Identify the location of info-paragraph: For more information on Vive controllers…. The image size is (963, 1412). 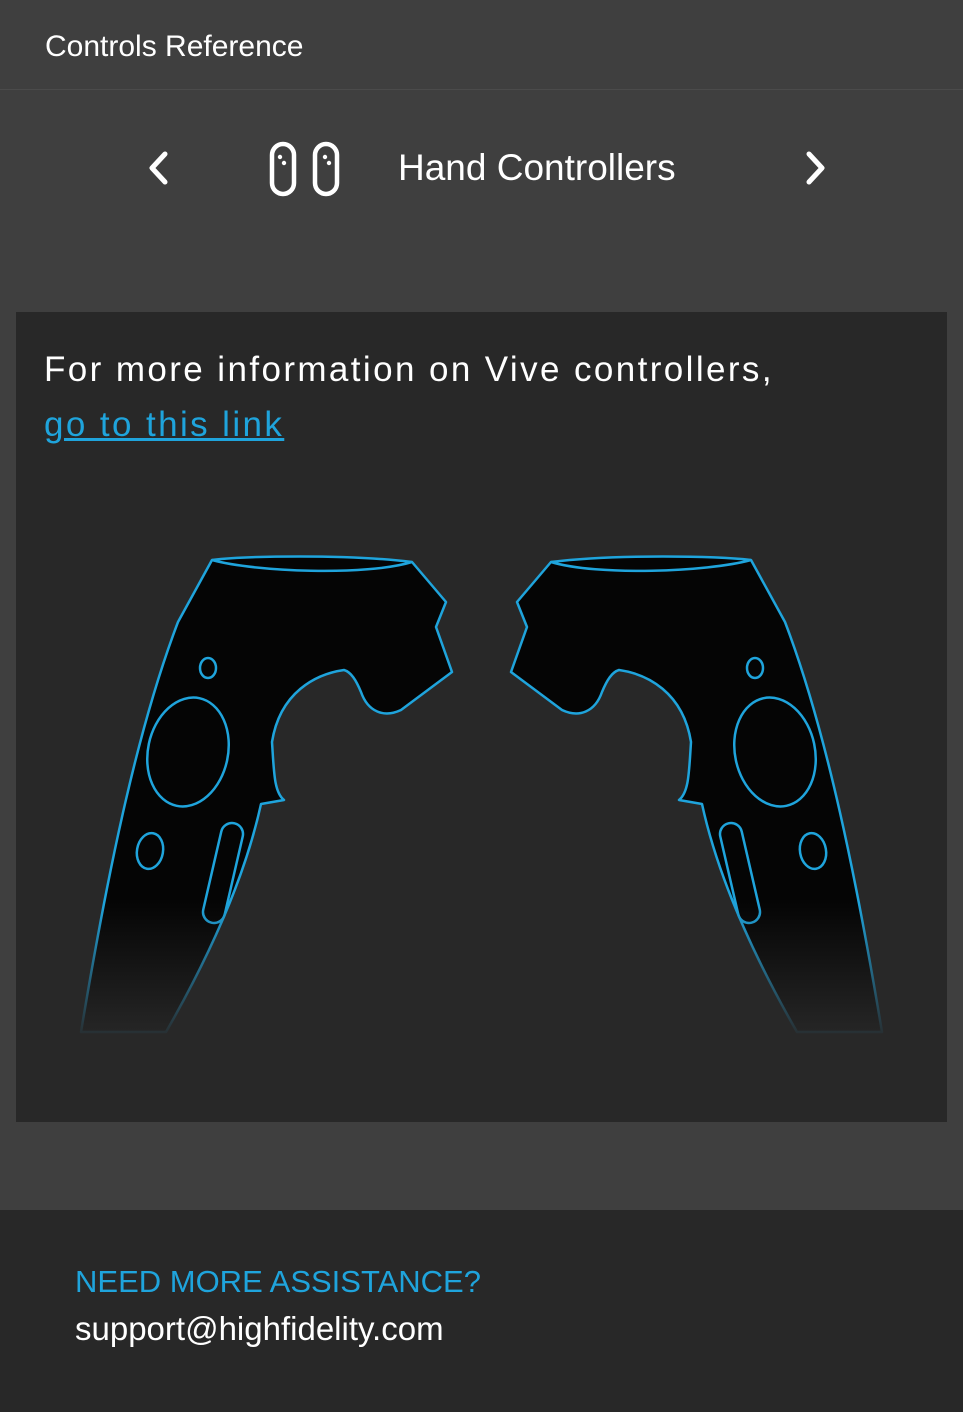
(484, 397).